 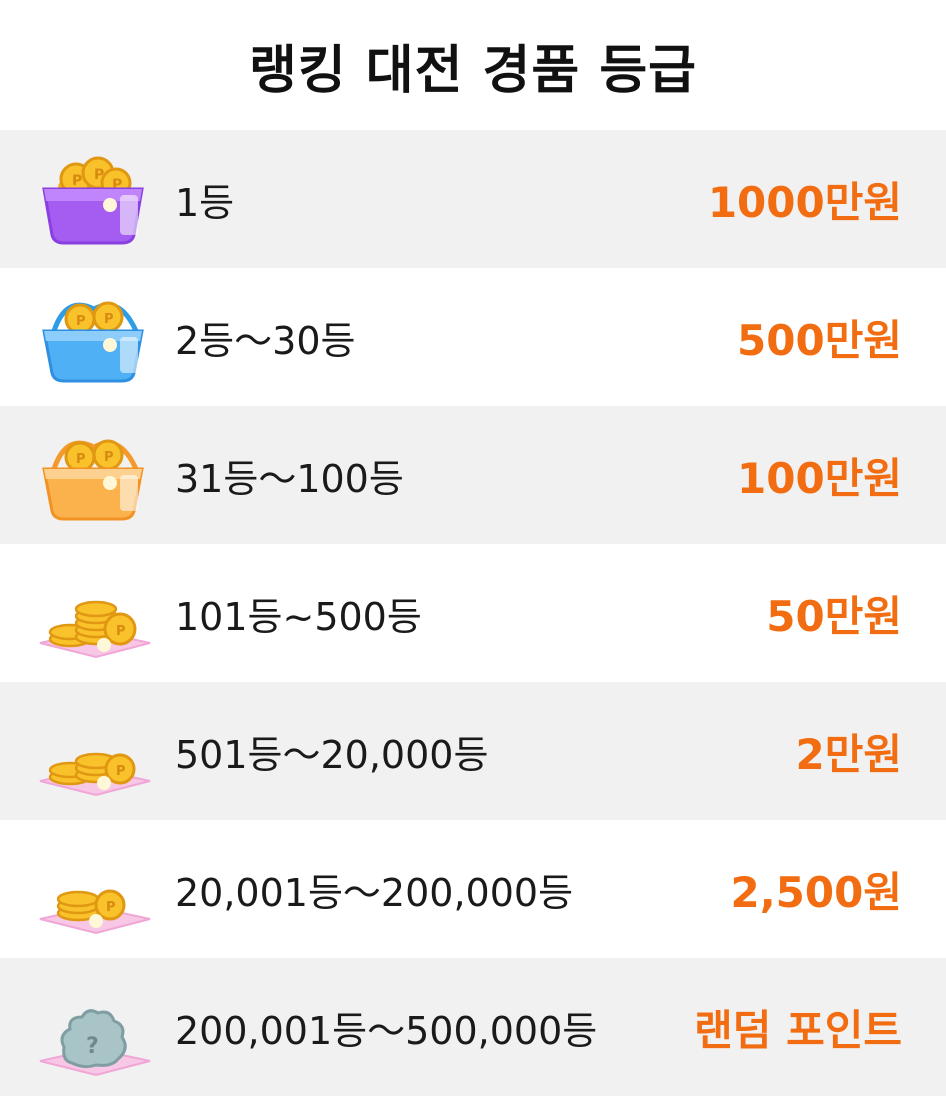 What do you see at coordinates (94, 475) in the screenshot?
I see `orange-basket-coins-icon: P P` at bounding box center [94, 475].